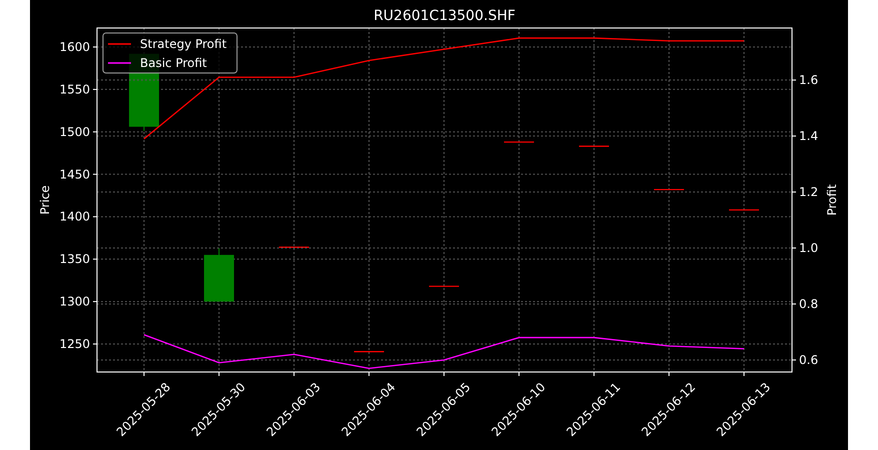 This screenshot has height=450, width=878. I want to click on tick-label: 1450, so click(74, 174).